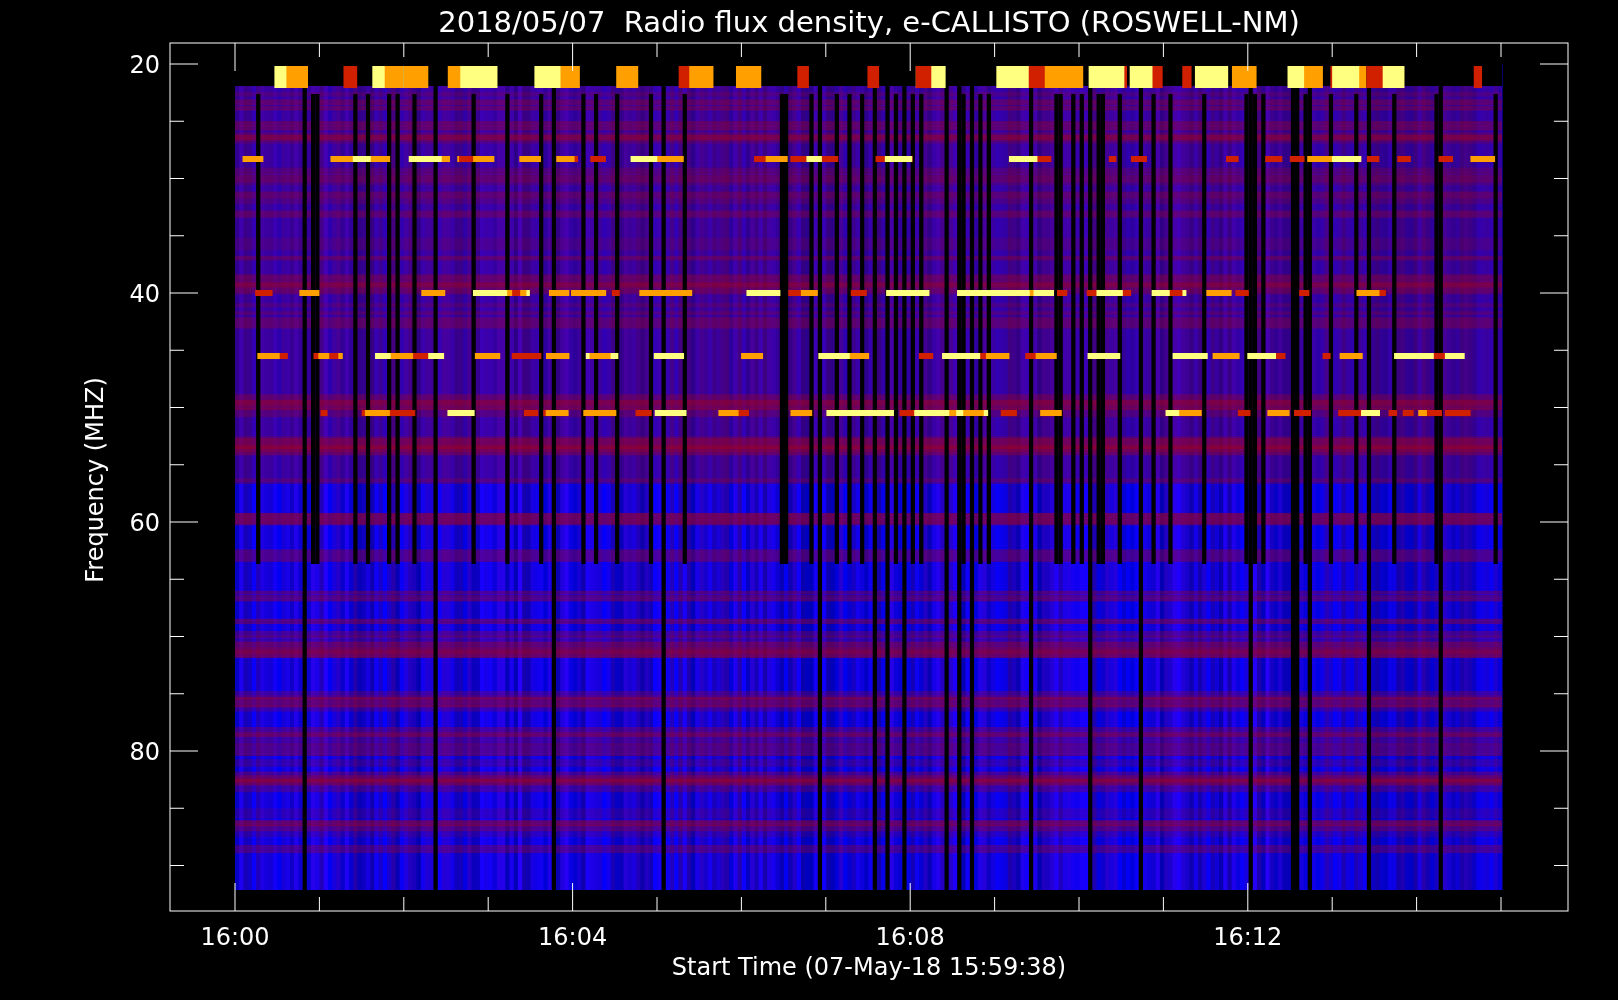 The width and height of the screenshot is (1618, 1000). What do you see at coordinates (869, 22) in the screenshot?
I see `plot-title: 2018/05/07 Radio flux density, e-CALLISTO (ROSWELL-NM)` at bounding box center [869, 22].